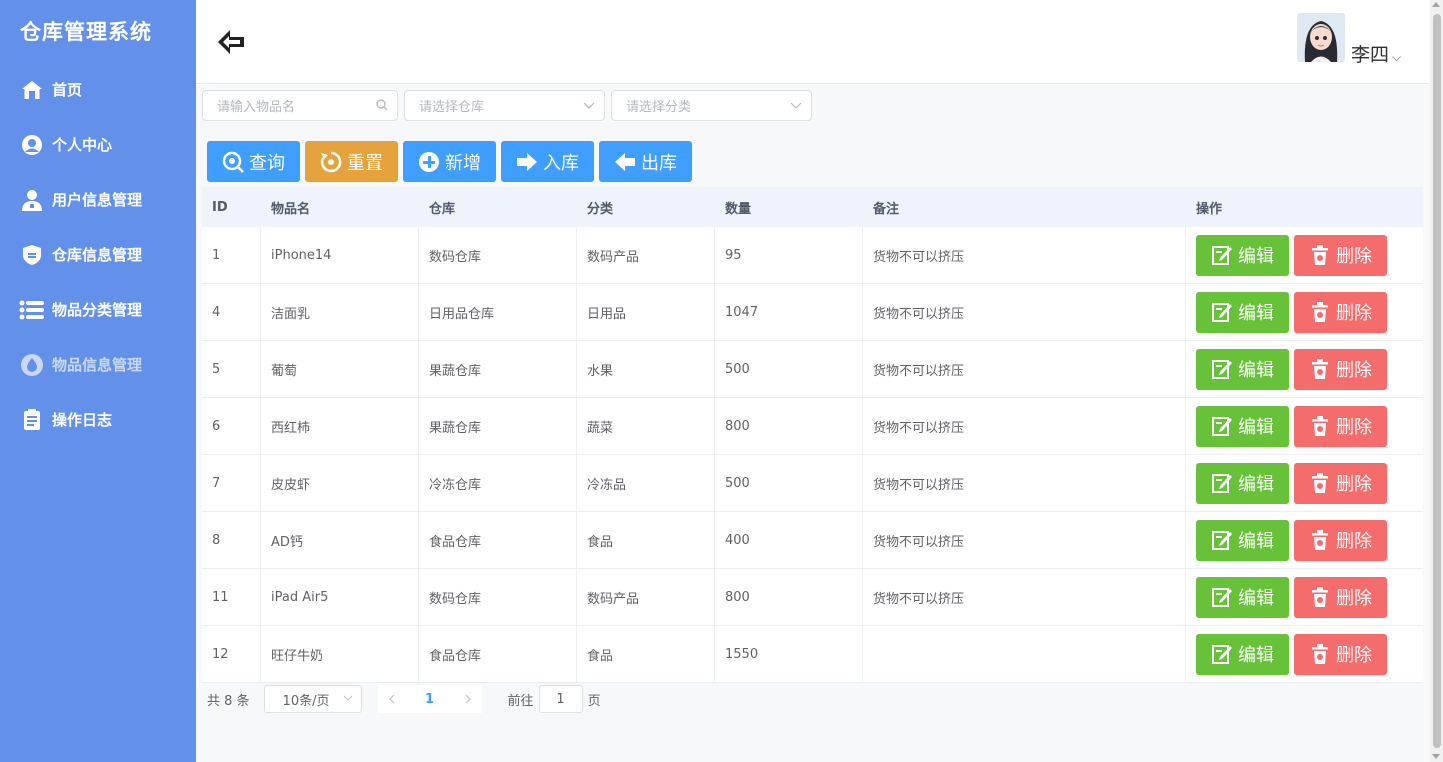 This screenshot has height=762, width=1443. Describe the element at coordinates (32, 310) in the screenshot. I see `list-icon` at that location.